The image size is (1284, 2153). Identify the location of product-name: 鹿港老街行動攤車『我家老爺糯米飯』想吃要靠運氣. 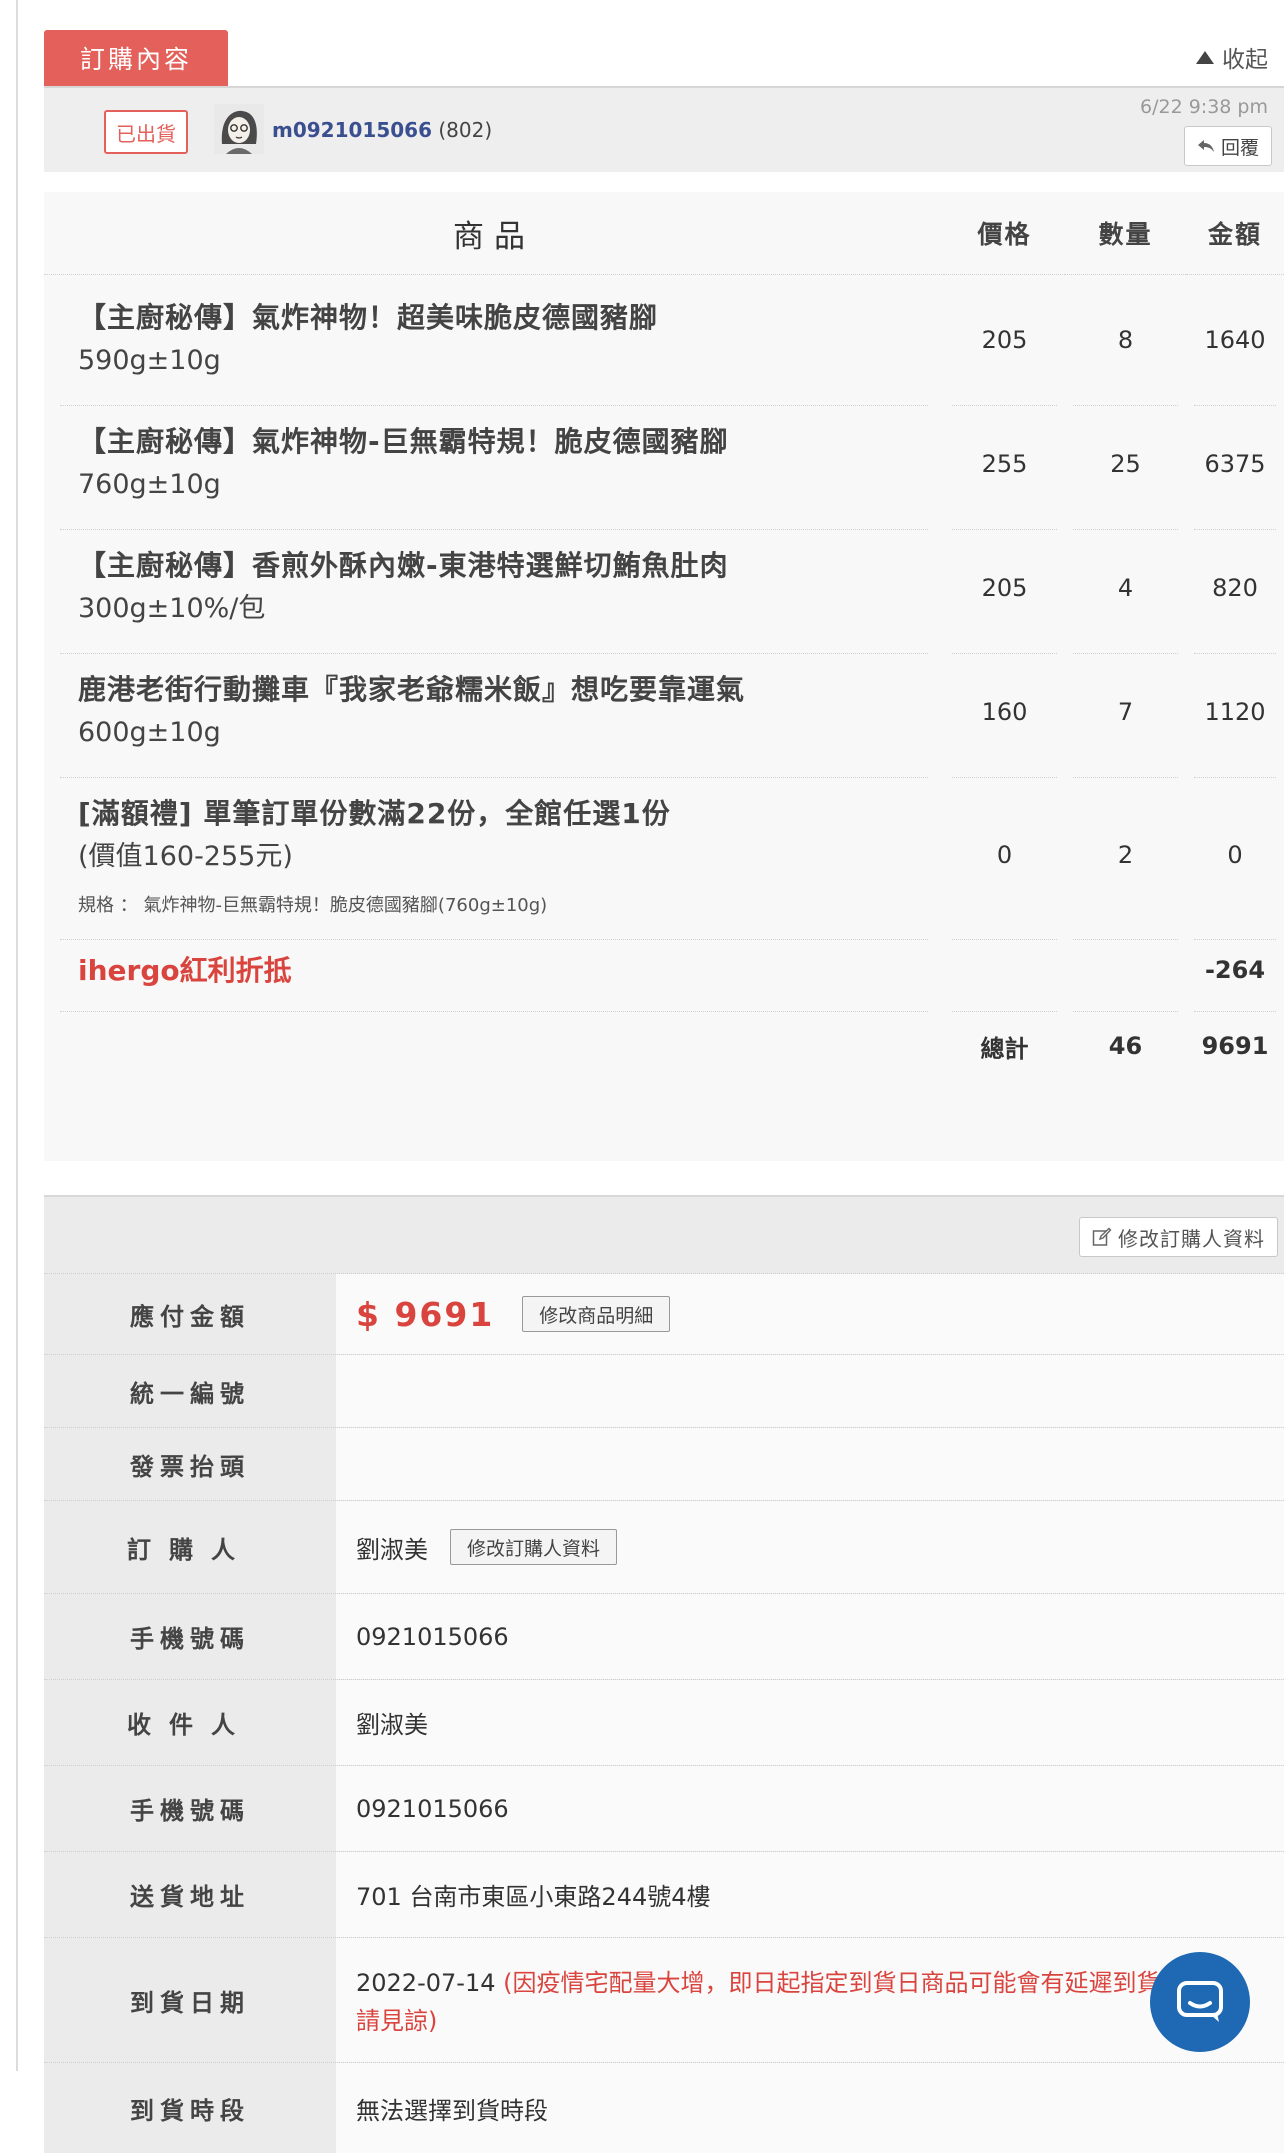
(494, 690).